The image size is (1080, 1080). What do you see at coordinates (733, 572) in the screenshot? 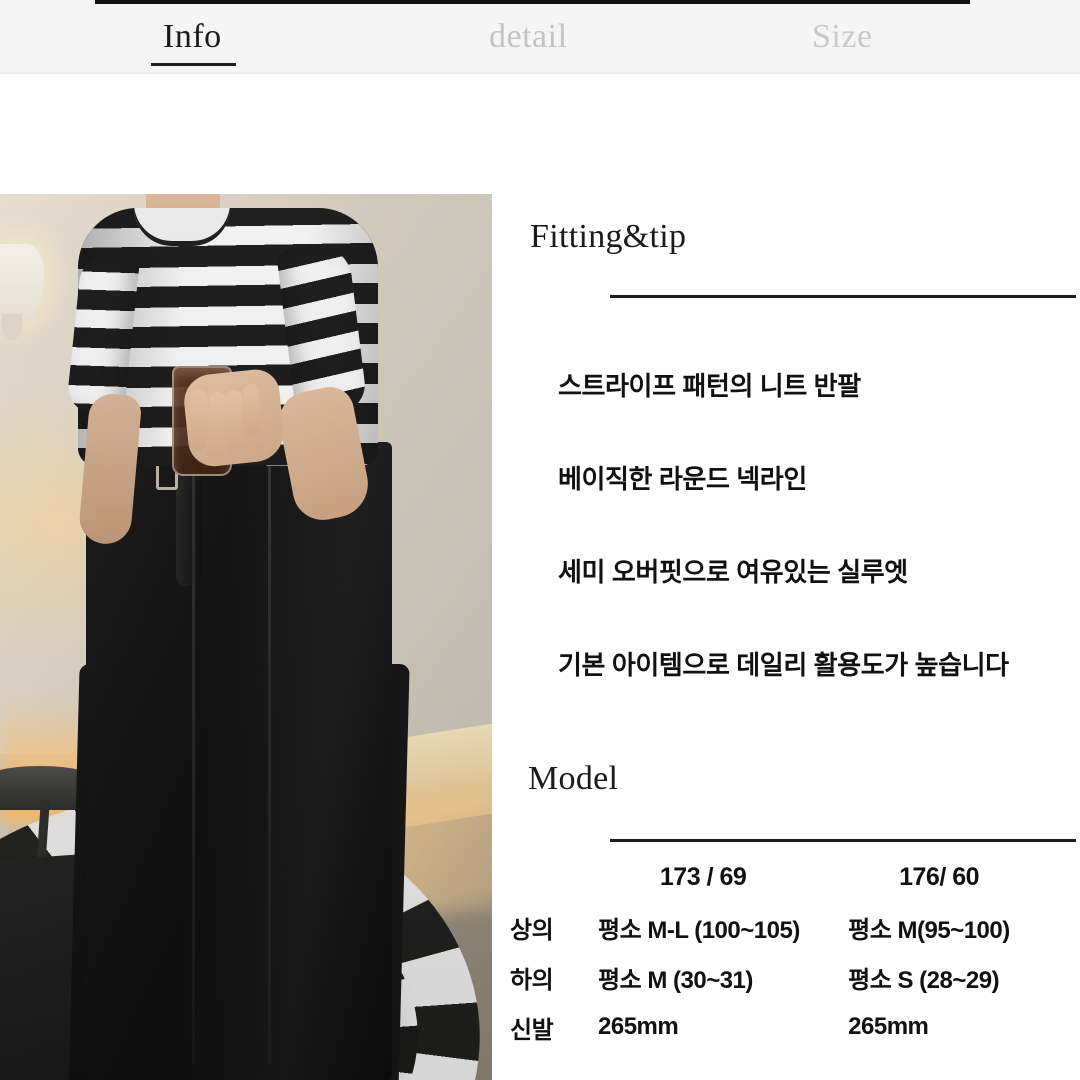
I see `fitting-bullet: 세미 오버핏으로 여유있는 실루엣` at bounding box center [733, 572].